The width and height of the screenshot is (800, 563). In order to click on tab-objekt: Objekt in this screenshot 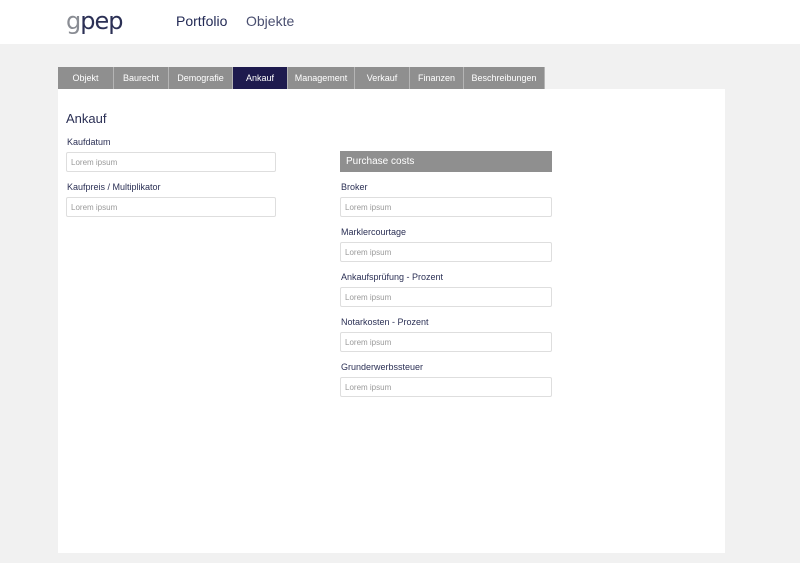, I will do `click(86, 78)`.